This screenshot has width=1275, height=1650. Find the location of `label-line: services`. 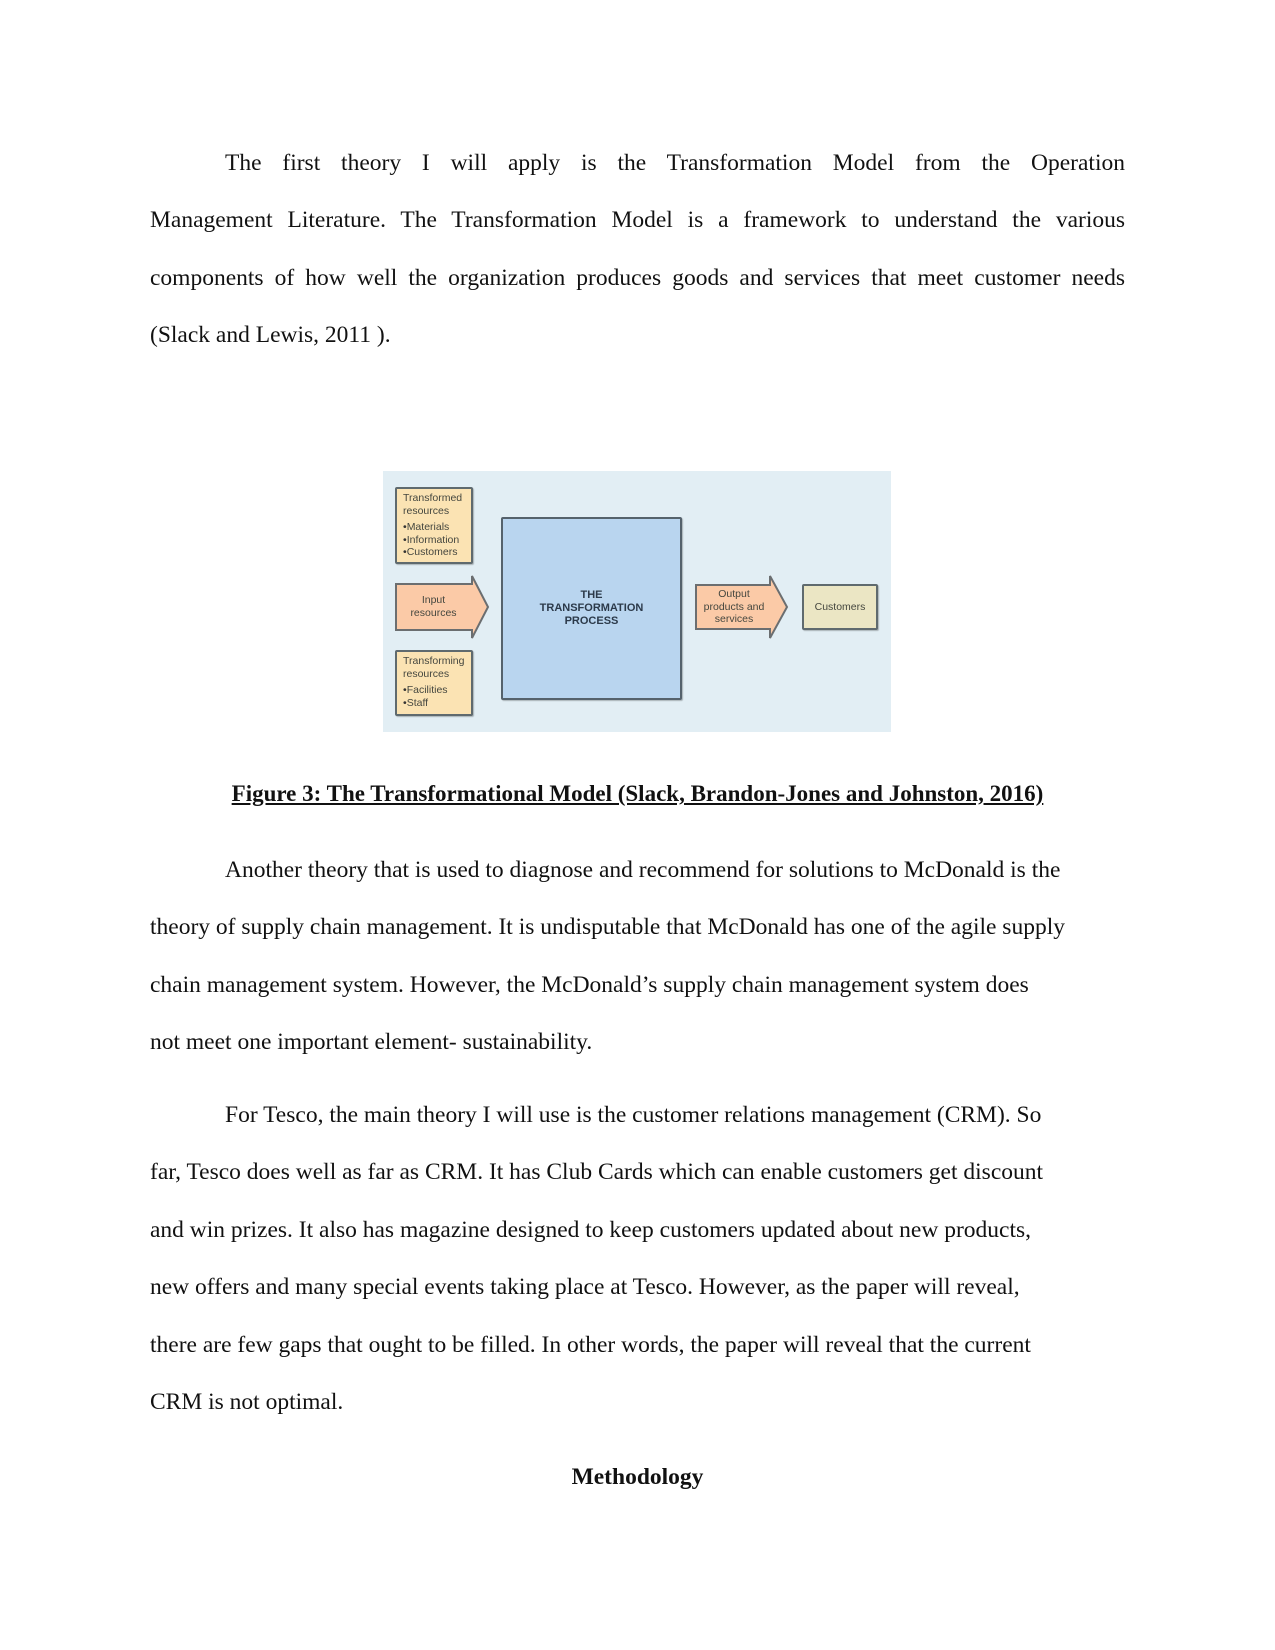

label-line: services is located at coordinates (734, 619).